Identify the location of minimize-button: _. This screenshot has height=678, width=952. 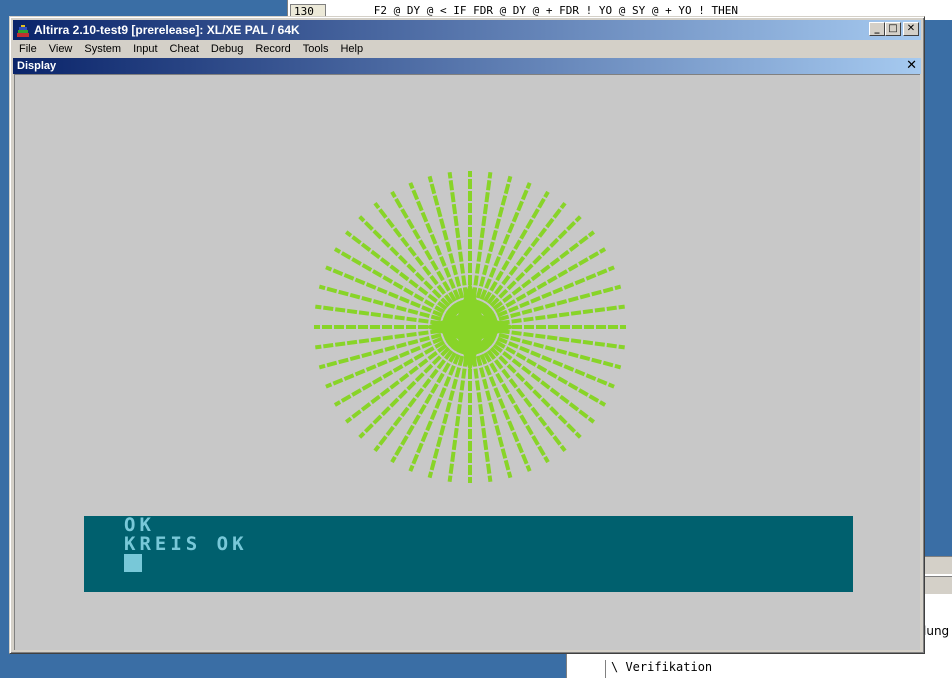
(877, 29).